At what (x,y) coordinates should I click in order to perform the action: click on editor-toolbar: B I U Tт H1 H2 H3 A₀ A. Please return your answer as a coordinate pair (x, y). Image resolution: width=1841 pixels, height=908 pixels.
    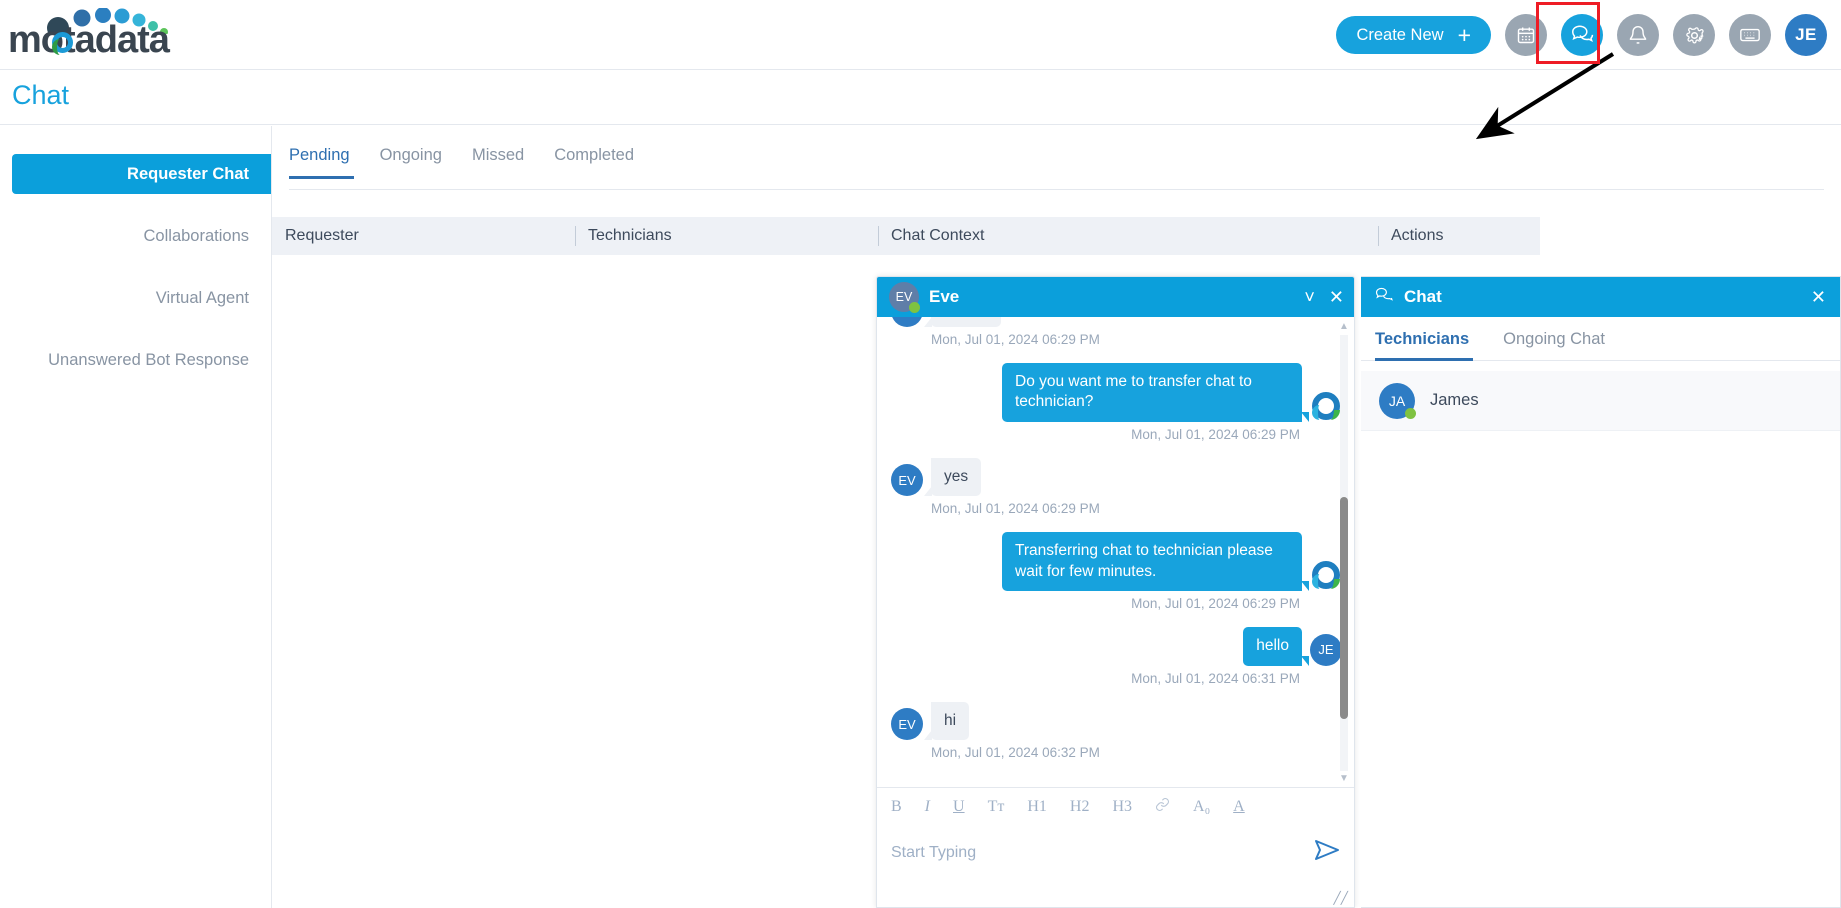
    Looking at the image, I should click on (1115, 802).